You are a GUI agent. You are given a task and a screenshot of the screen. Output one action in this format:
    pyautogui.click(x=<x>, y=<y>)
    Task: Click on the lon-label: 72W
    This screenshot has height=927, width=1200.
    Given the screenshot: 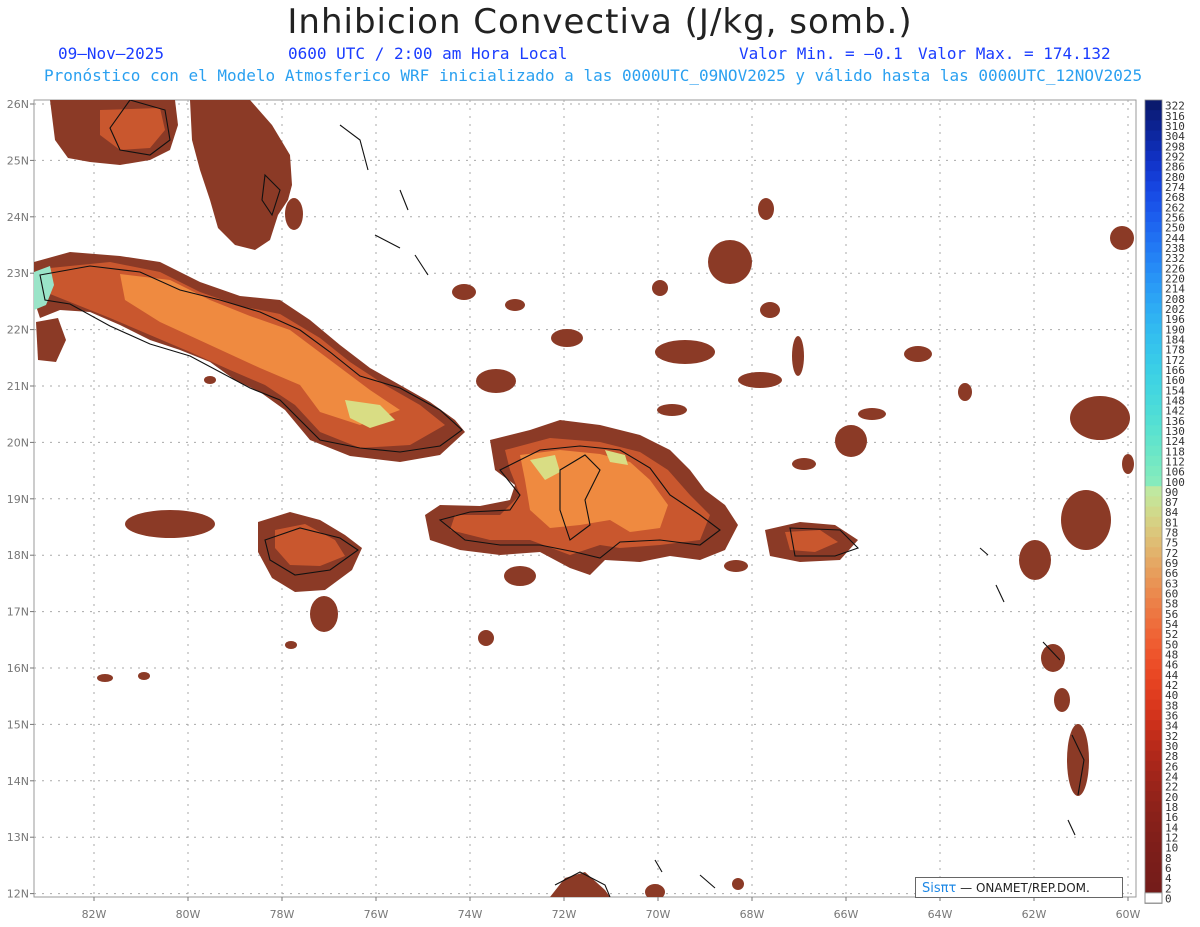 What is the action you would take?
    pyautogui.click(x=564, y=914)
    